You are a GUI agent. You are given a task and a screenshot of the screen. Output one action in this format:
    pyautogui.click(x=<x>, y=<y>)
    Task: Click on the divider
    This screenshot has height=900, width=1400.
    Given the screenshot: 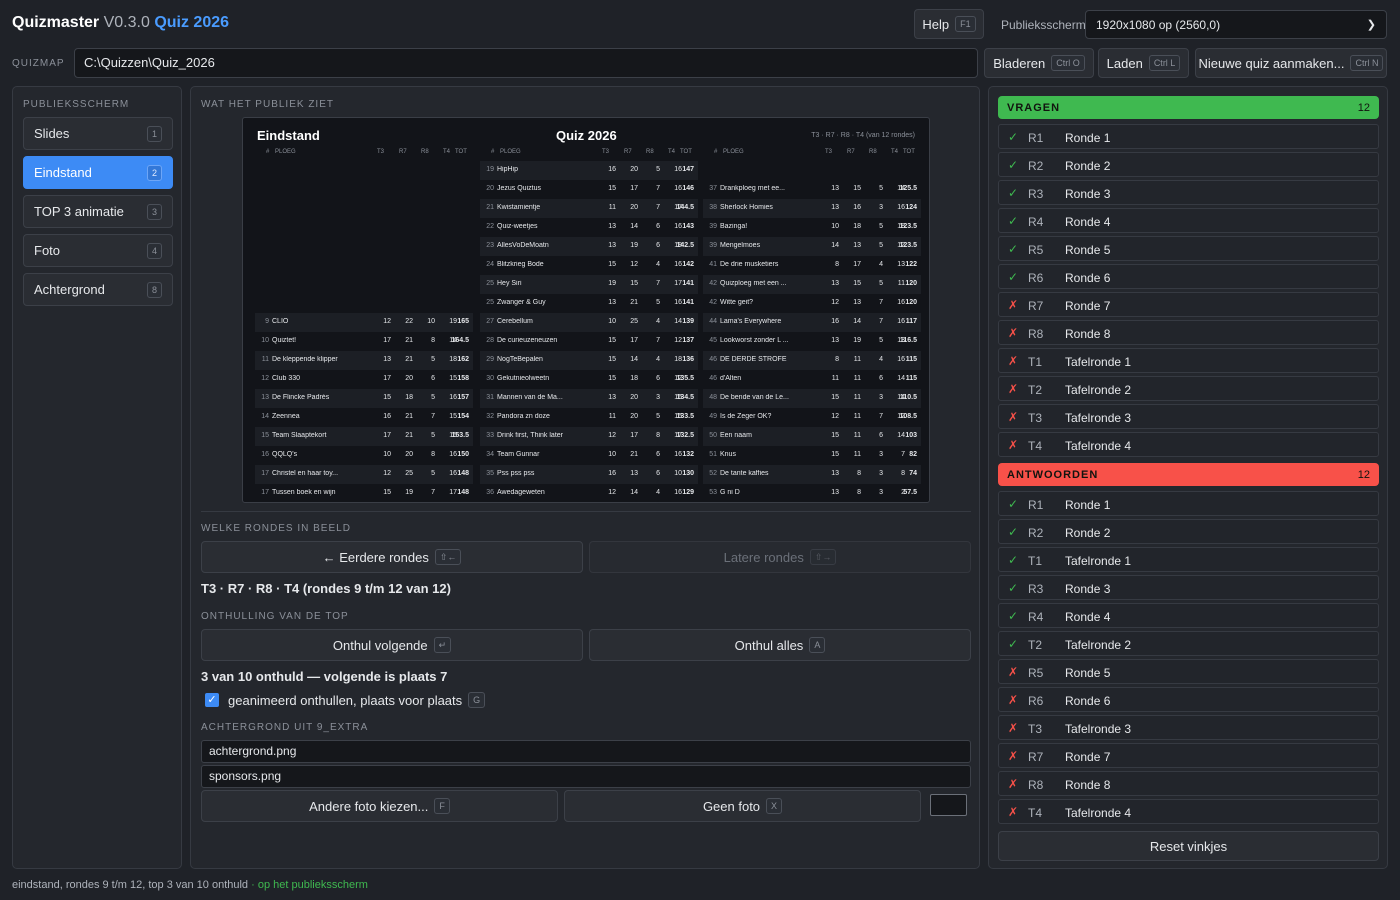 What is the action you would take?
    pyautogui.click(x=586, y=511)
    